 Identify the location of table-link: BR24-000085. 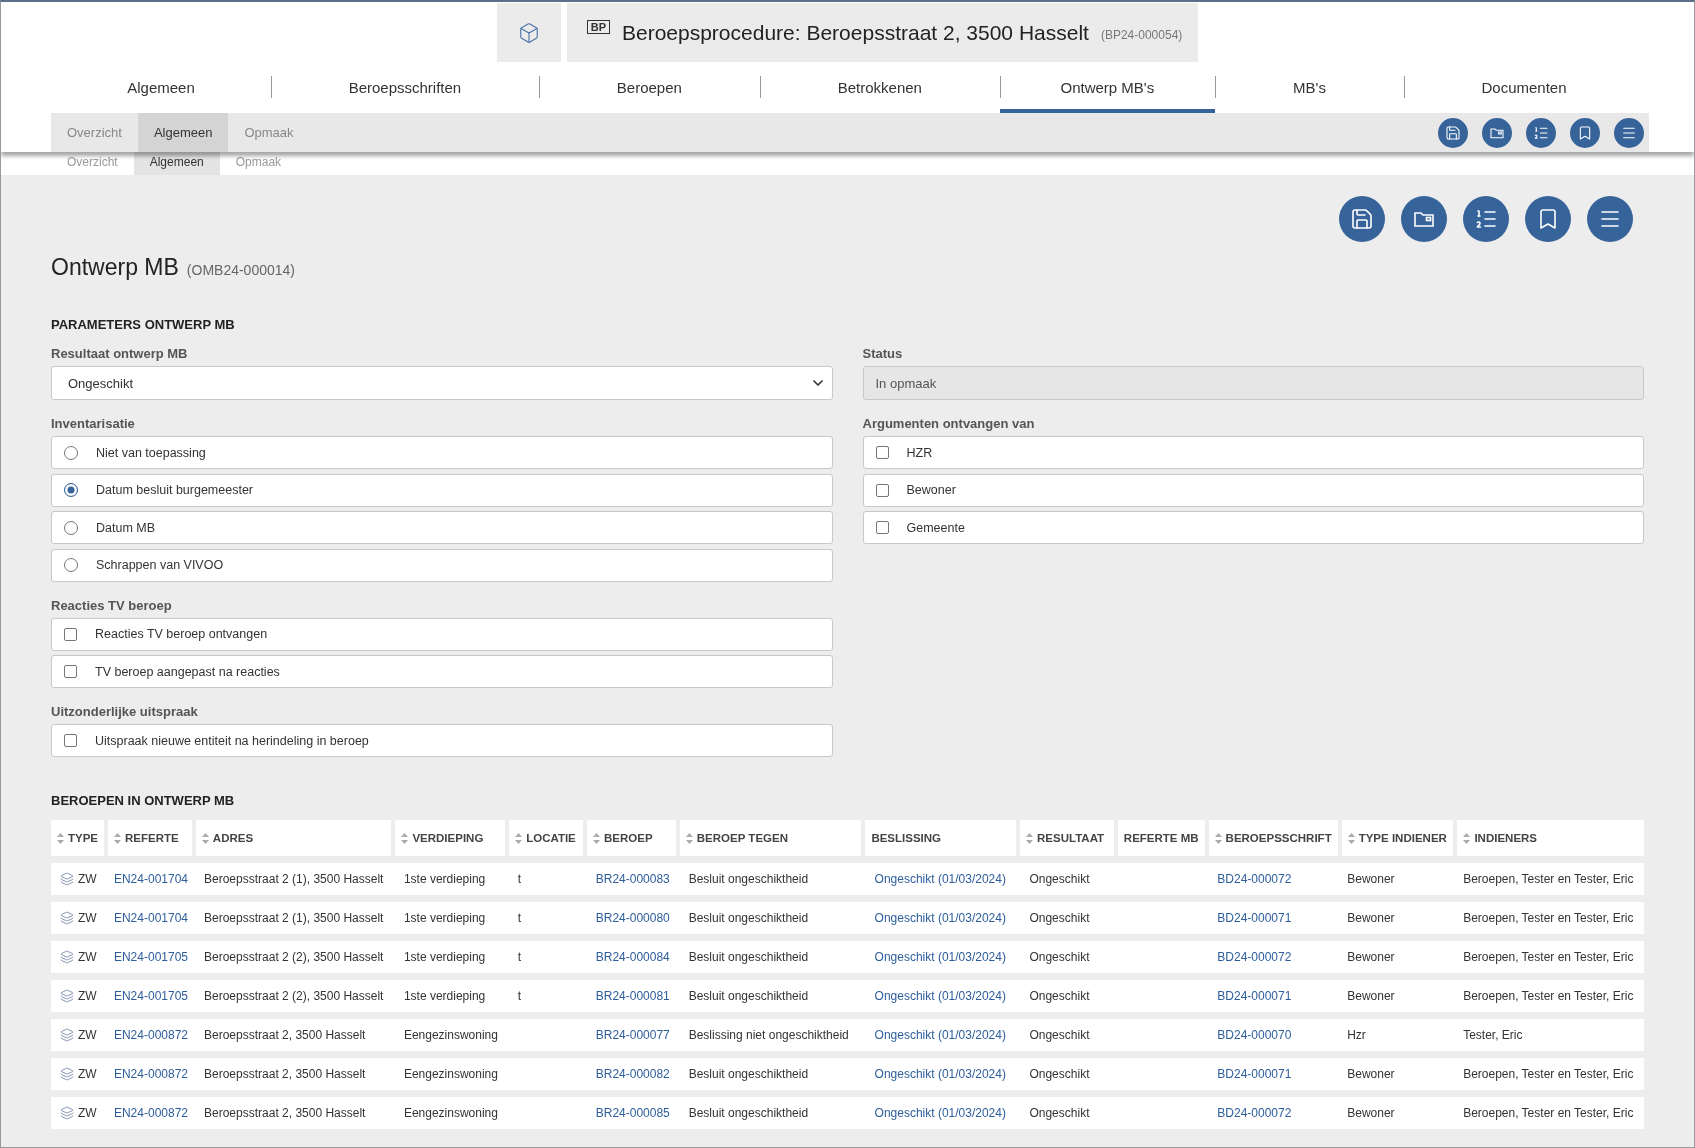
(632, 1113).